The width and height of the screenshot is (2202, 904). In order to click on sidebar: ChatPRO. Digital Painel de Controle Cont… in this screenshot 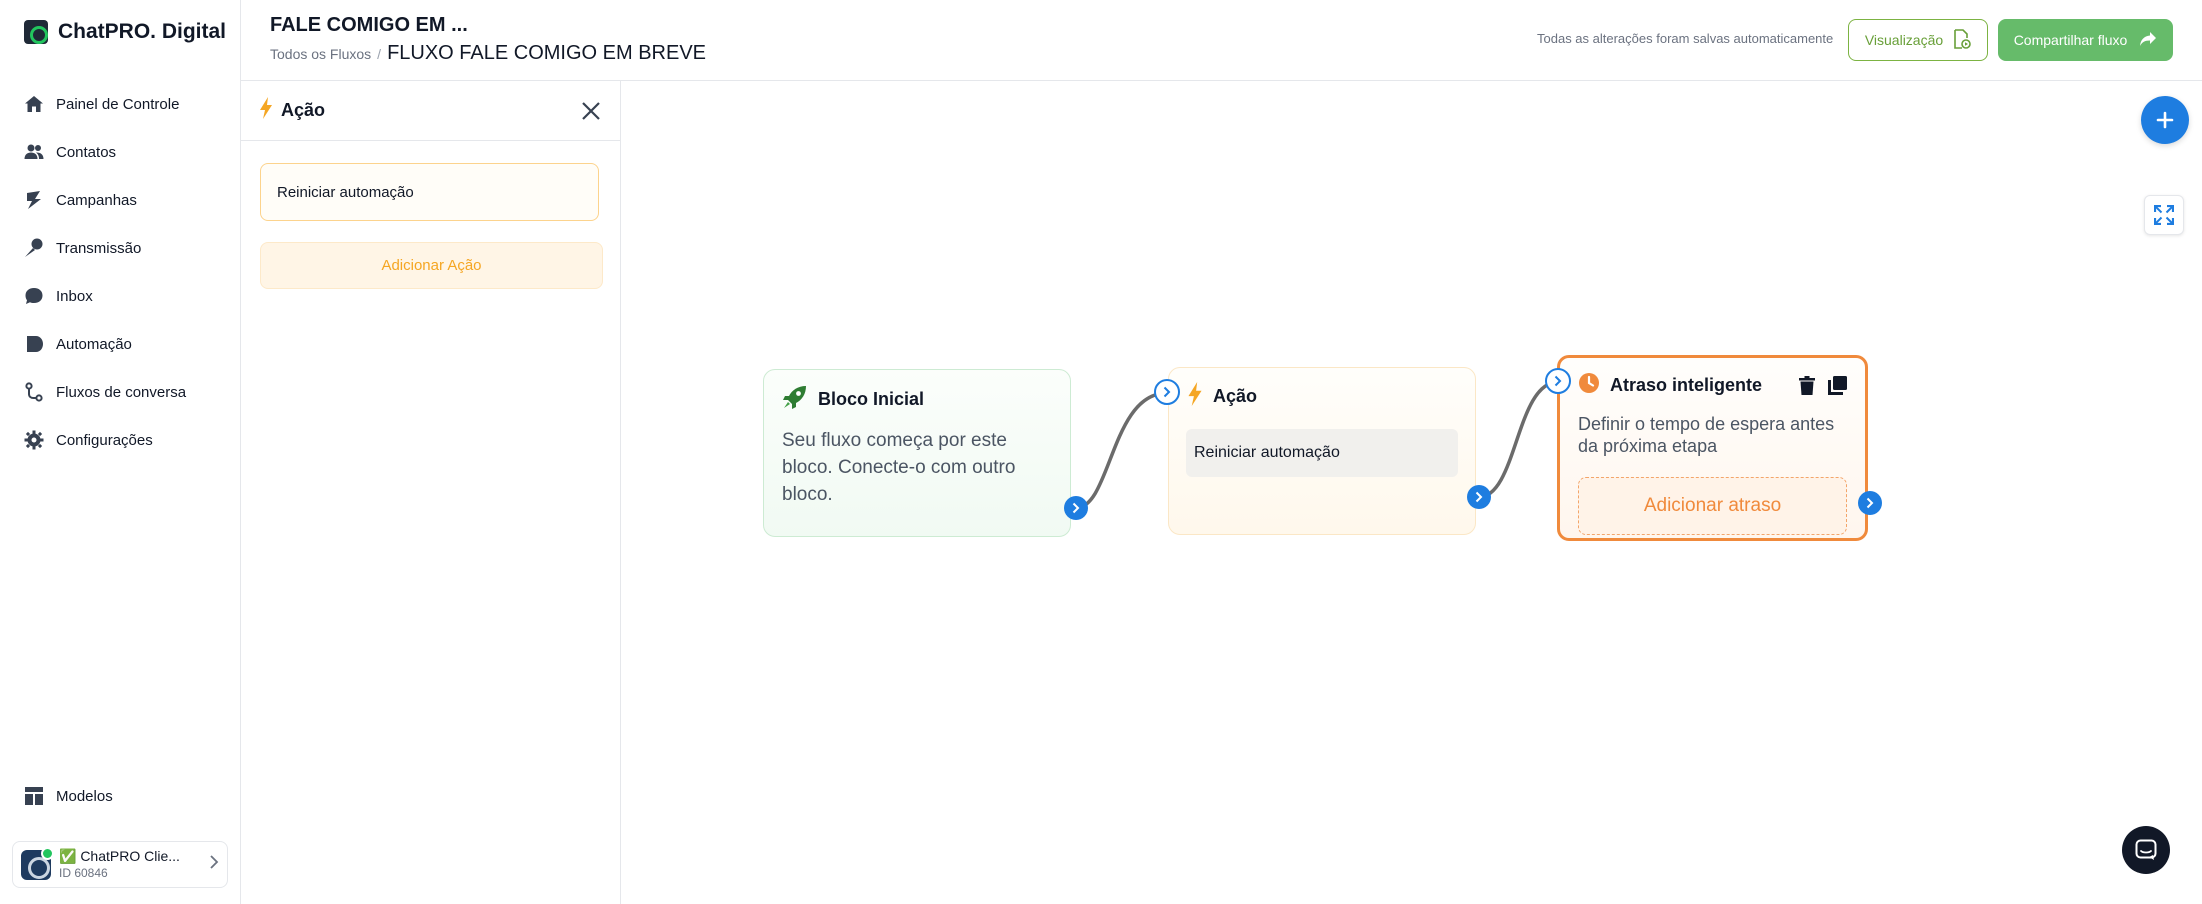, I will do `click(120, 452)`.